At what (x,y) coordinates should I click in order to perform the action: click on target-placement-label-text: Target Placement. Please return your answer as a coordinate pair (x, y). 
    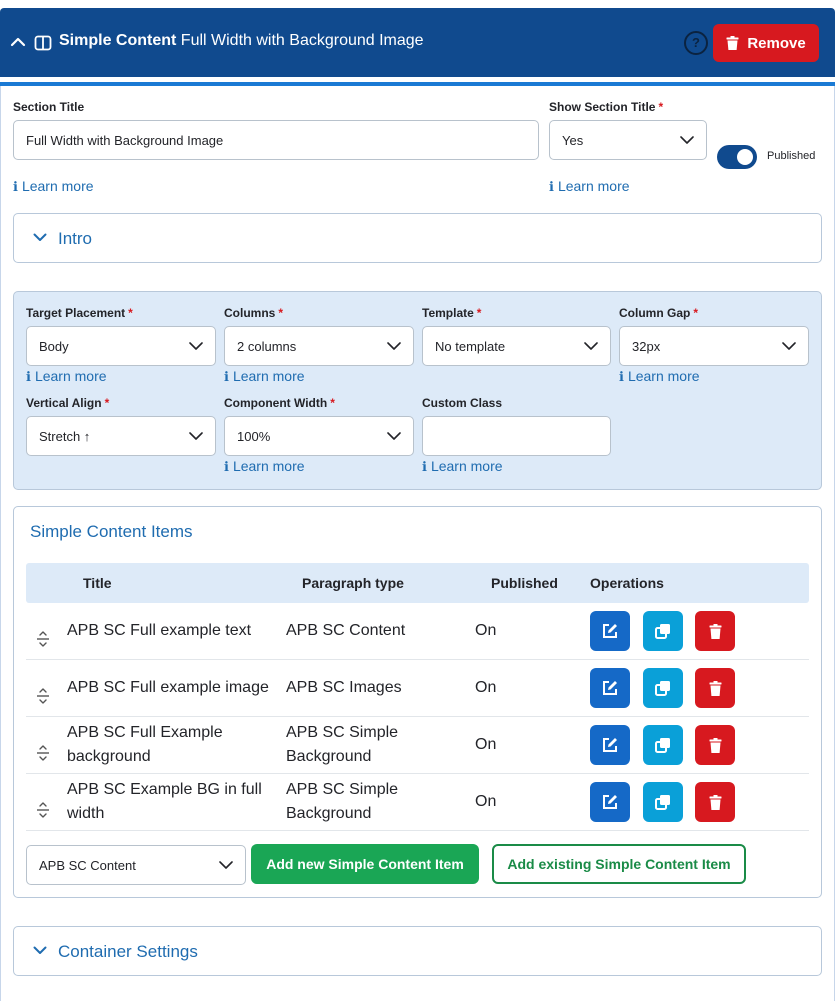
    Looking at the image, I should click on (76, 313).